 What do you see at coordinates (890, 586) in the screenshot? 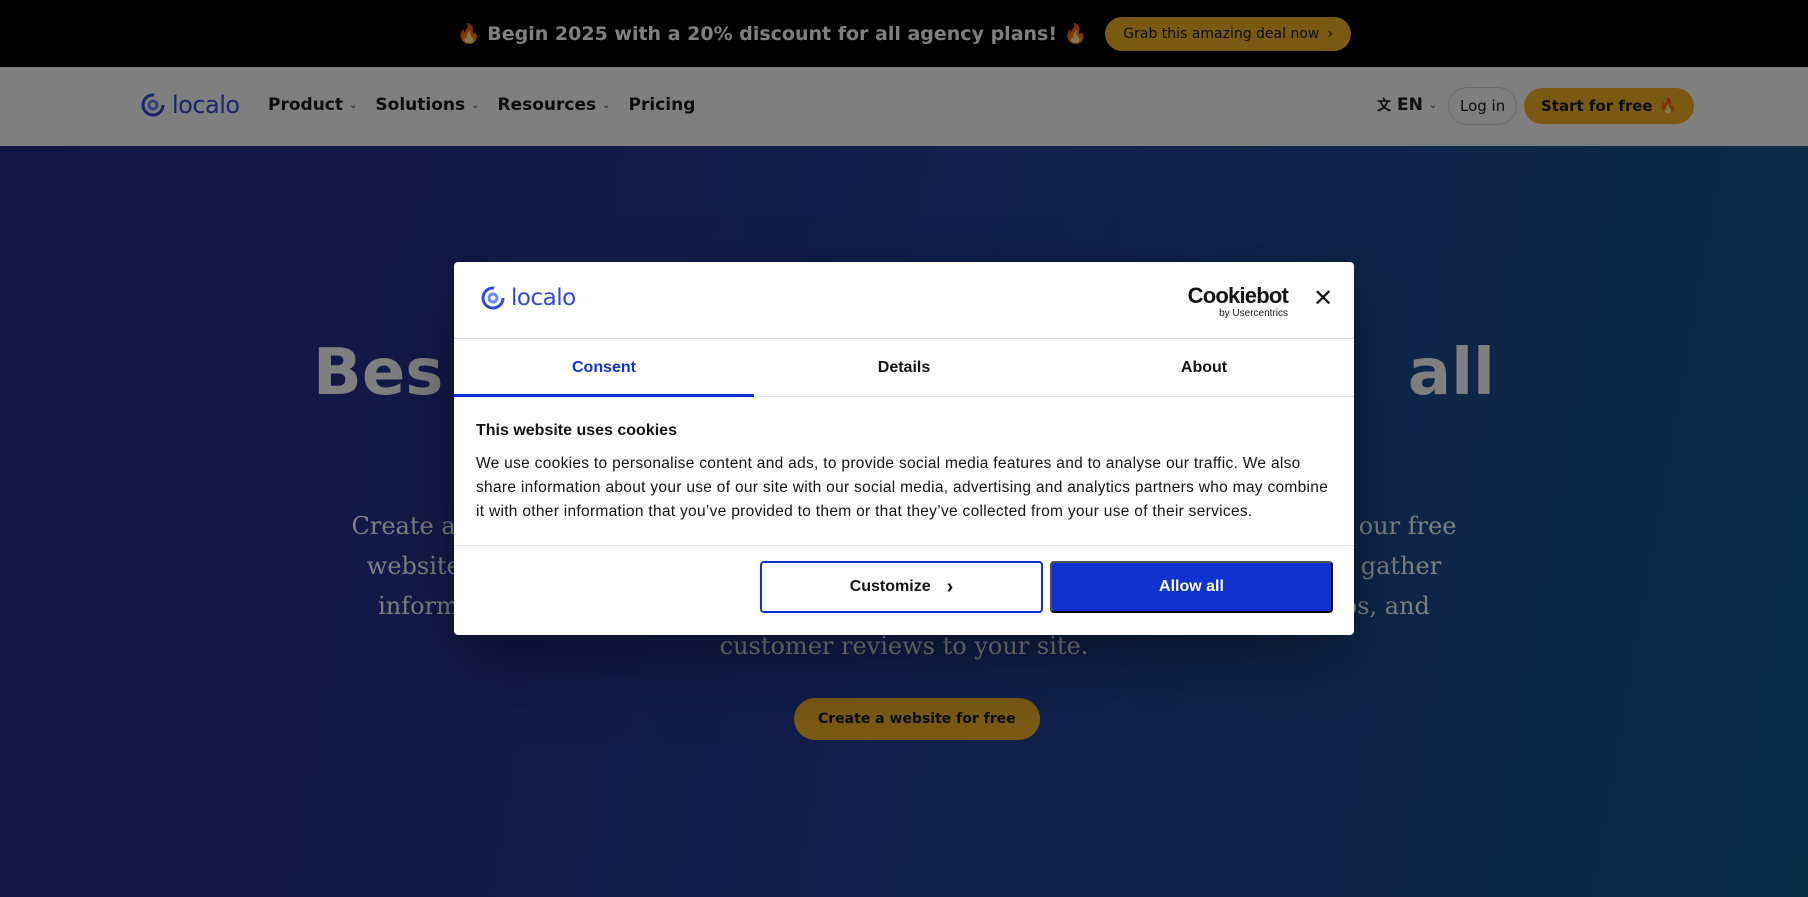
I see `customize-label: Customize` at bounding box center [890, 586].